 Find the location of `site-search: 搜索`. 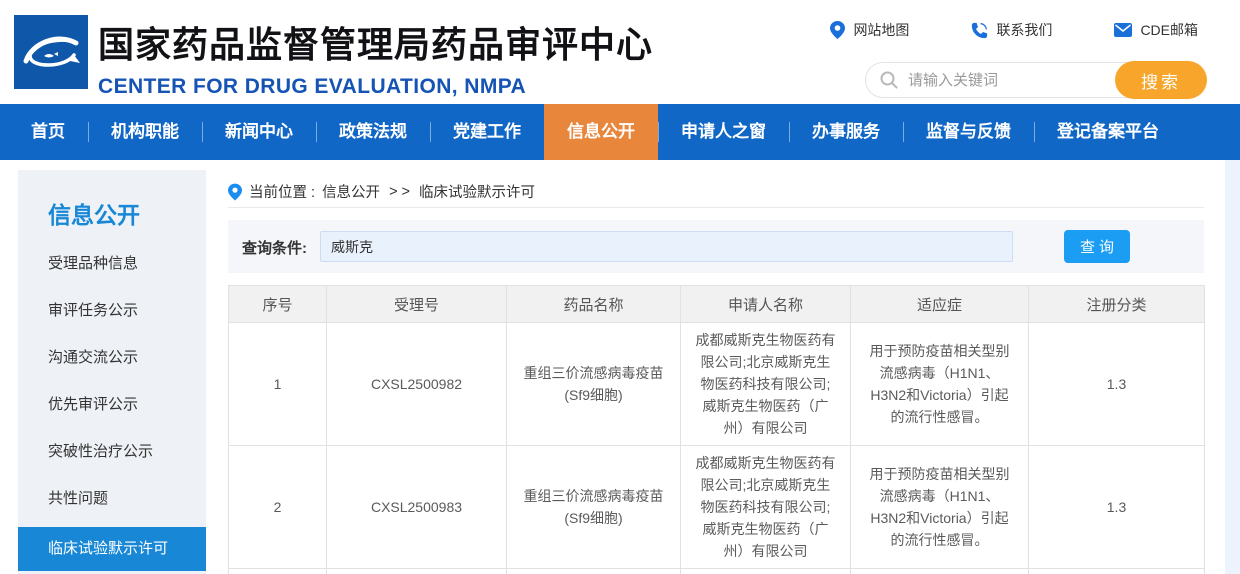

site-search: 搜索 is located at coordinates (1036, 80).